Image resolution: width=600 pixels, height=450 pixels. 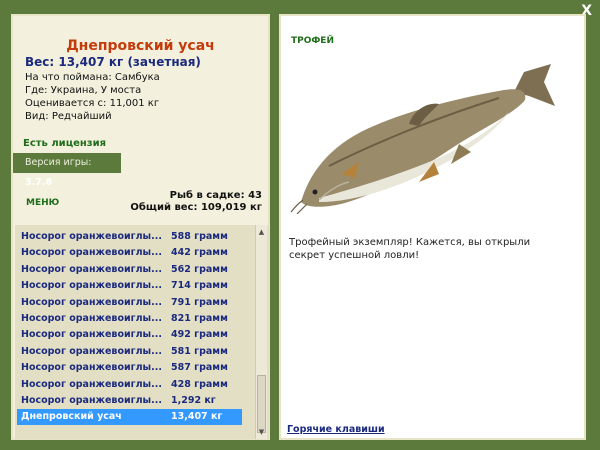 I want to click on list-item: Носорог оранжевоиглы... 821 грамм, so click(x=129, y=319).